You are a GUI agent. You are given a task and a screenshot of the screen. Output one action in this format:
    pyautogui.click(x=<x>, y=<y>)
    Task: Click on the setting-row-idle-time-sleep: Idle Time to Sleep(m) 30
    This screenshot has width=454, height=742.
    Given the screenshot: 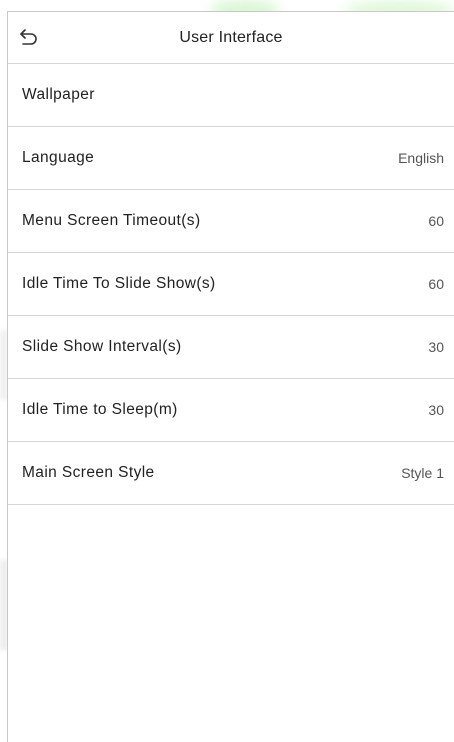 What is the action you would take?
    pyautogui.click(x=231, y=410)
    